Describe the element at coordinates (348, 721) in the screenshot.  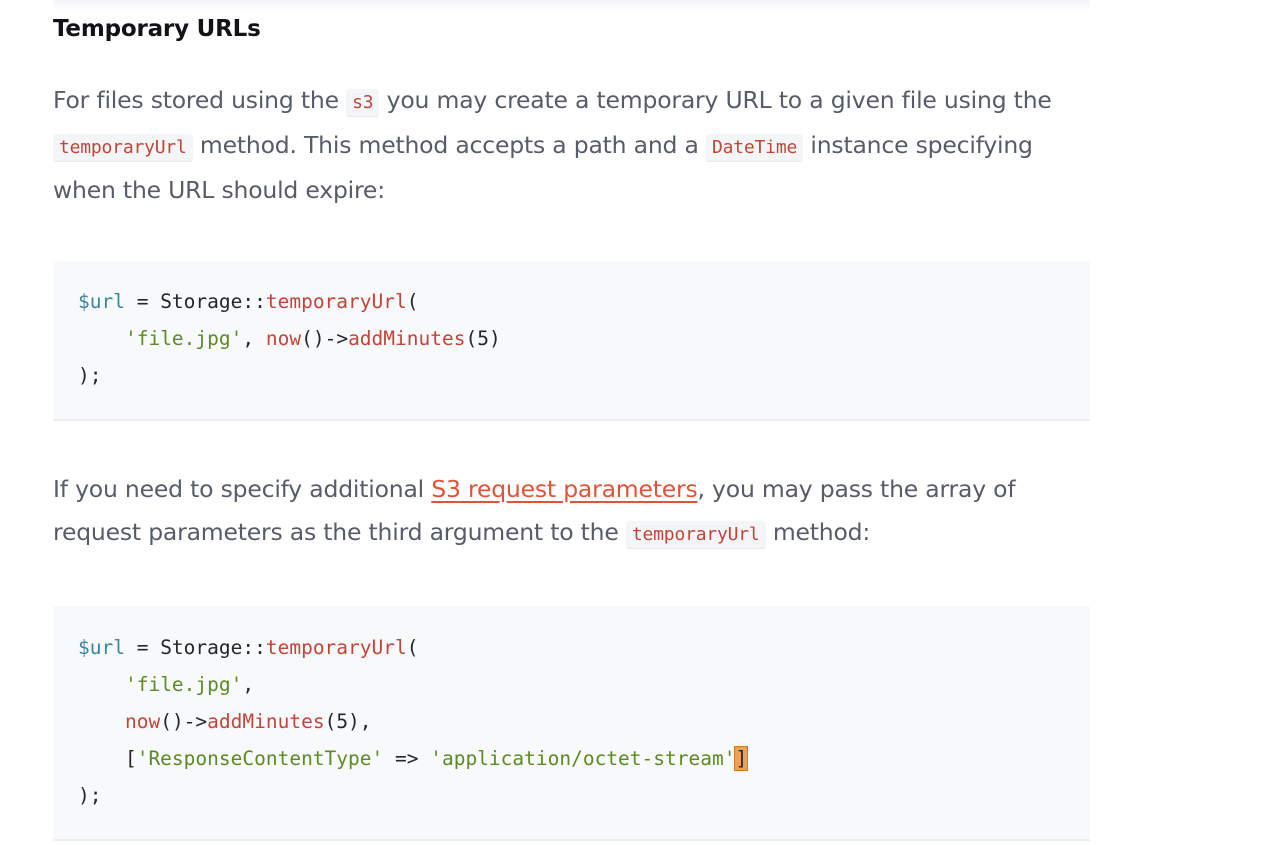
I see `code-text: (5),` at that location.